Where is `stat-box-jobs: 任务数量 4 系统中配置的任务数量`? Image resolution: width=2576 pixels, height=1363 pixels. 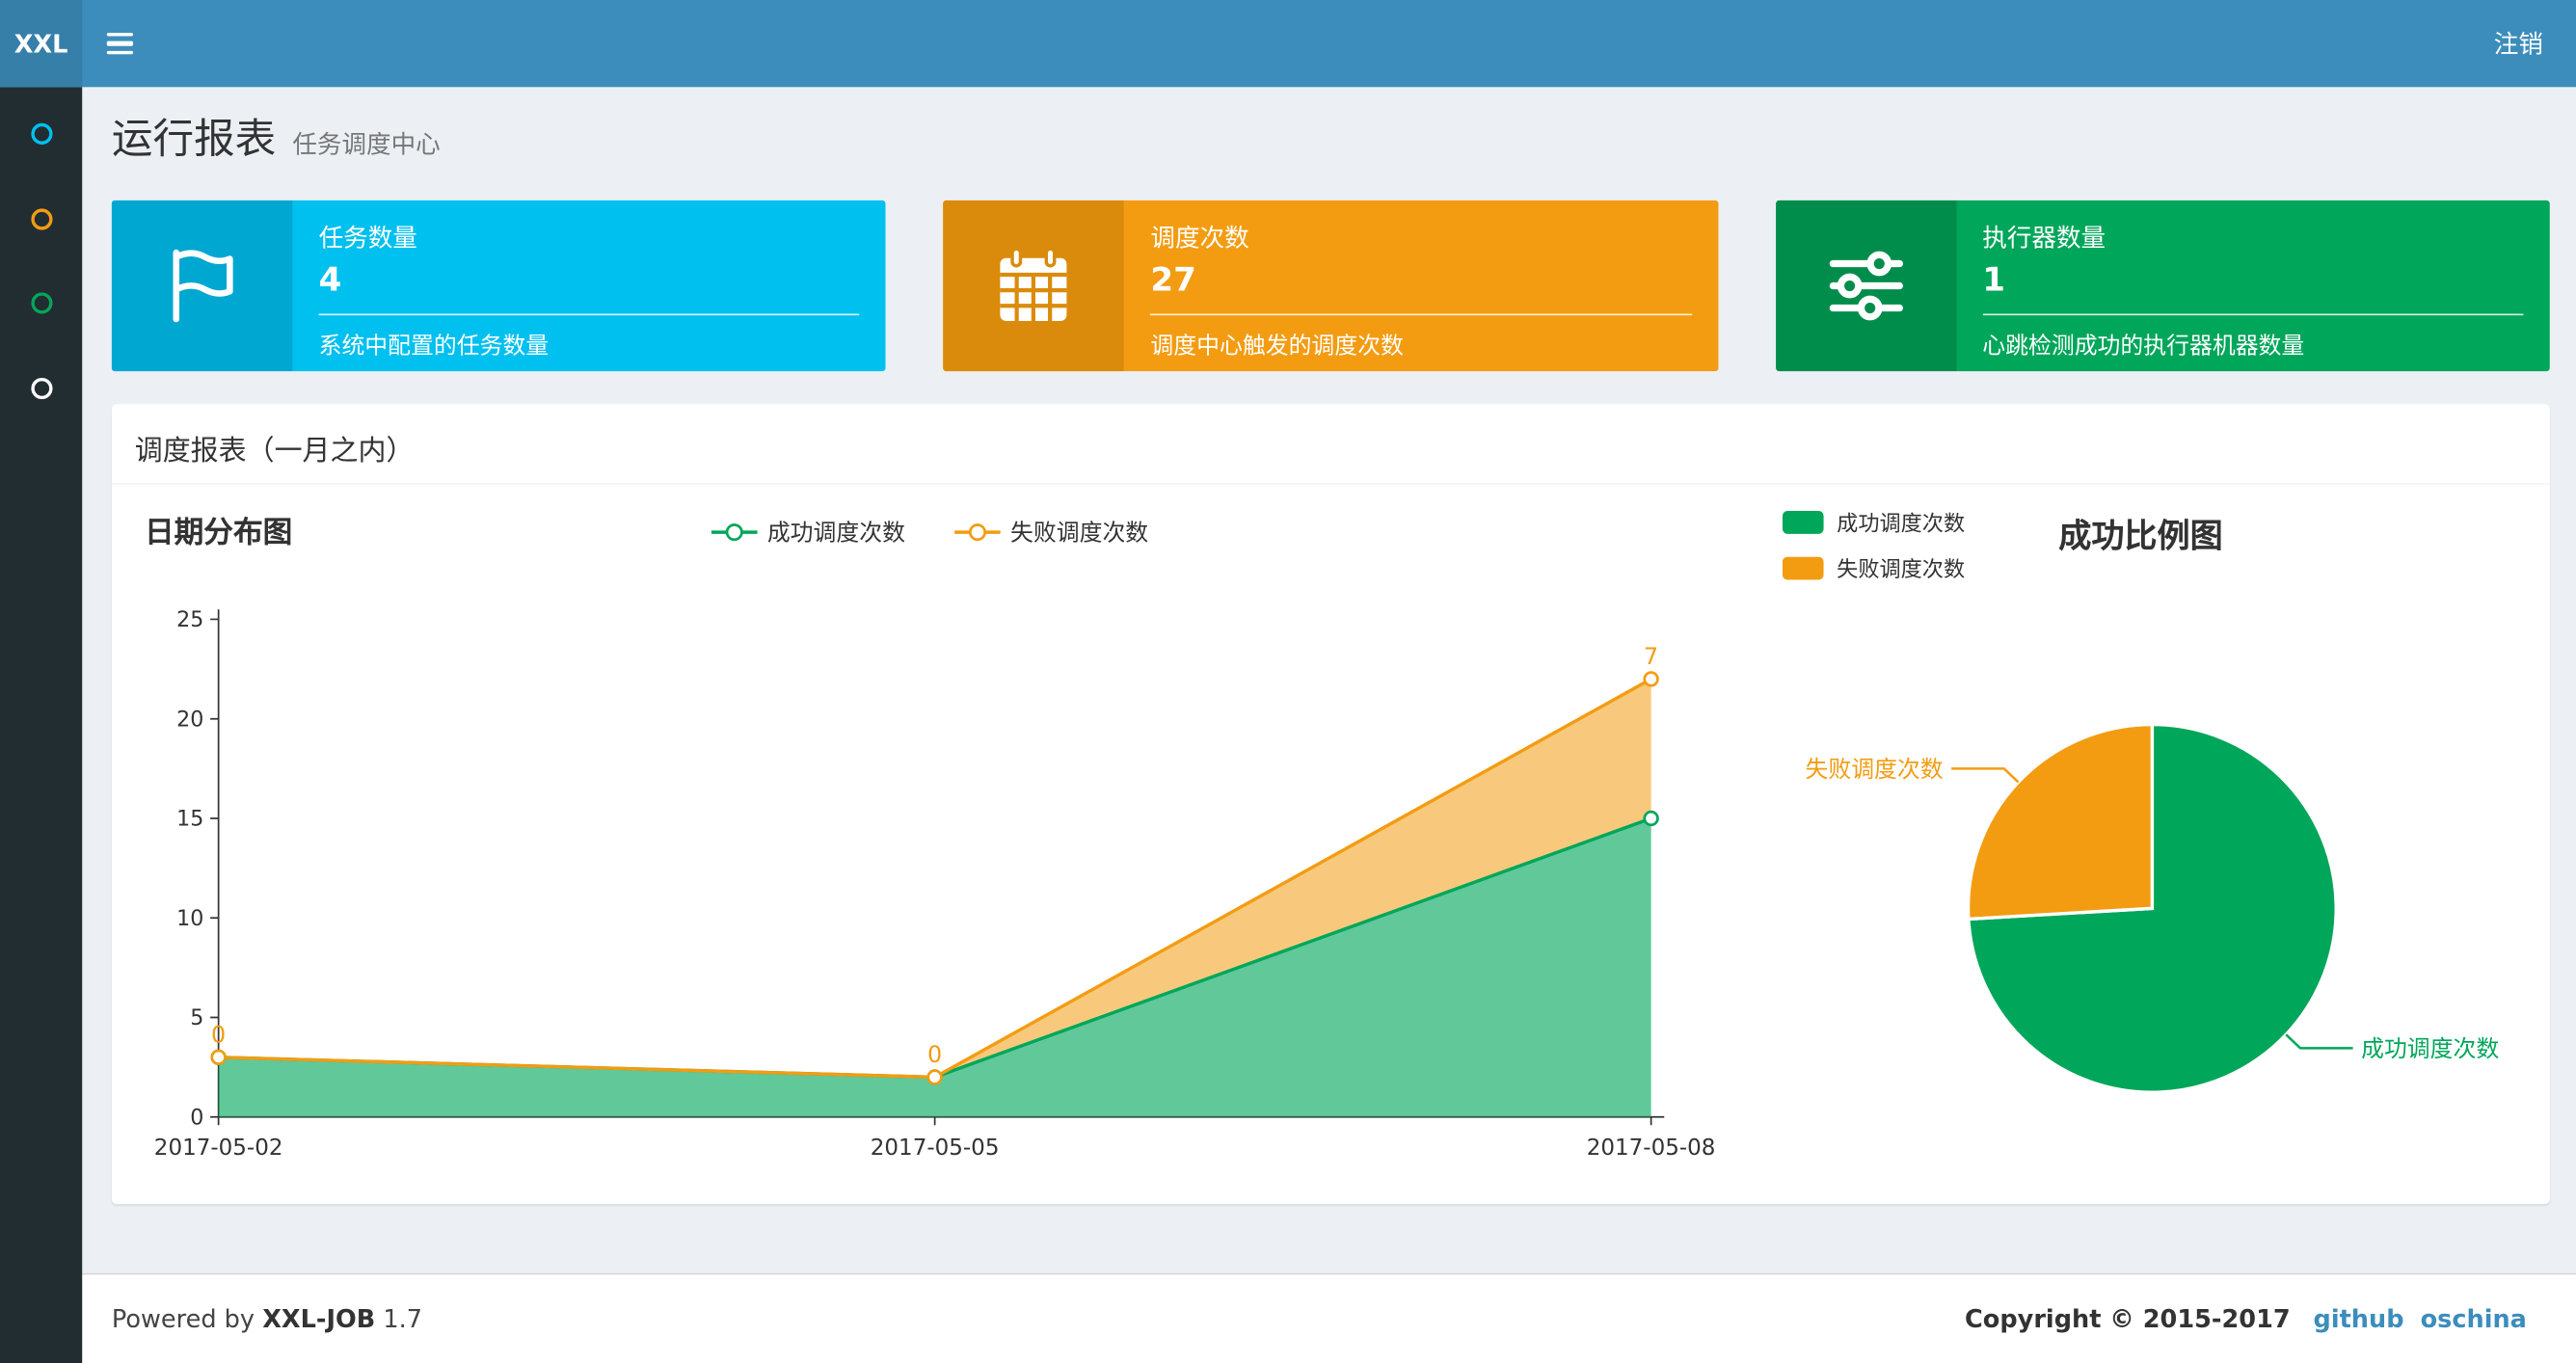
stat-box-jobs: 任务数量 4 系统中配置的任务数量 is located at coordinates (499, 286).